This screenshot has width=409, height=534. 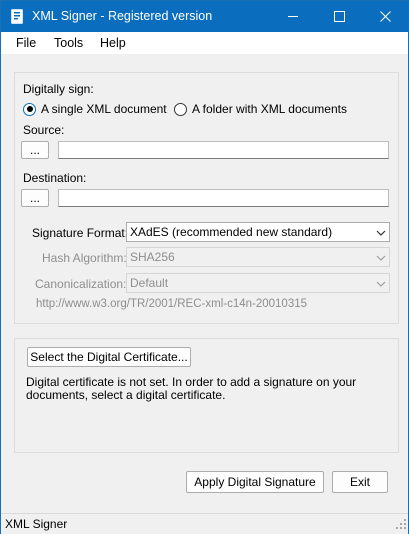 I want to click on menu-bar: File Tools Help, so click(x=204, y=43).